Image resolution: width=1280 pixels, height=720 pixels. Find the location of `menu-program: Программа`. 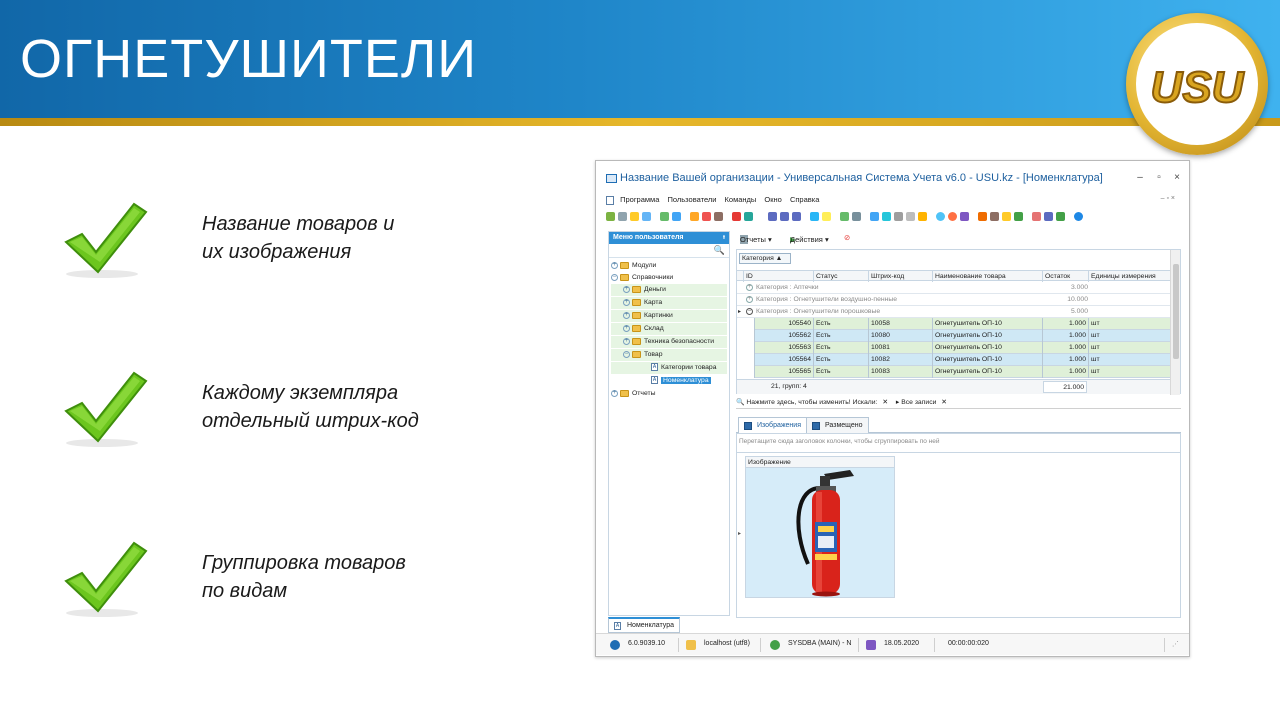

menu-program: Программа is located at coordinates (639, 199).